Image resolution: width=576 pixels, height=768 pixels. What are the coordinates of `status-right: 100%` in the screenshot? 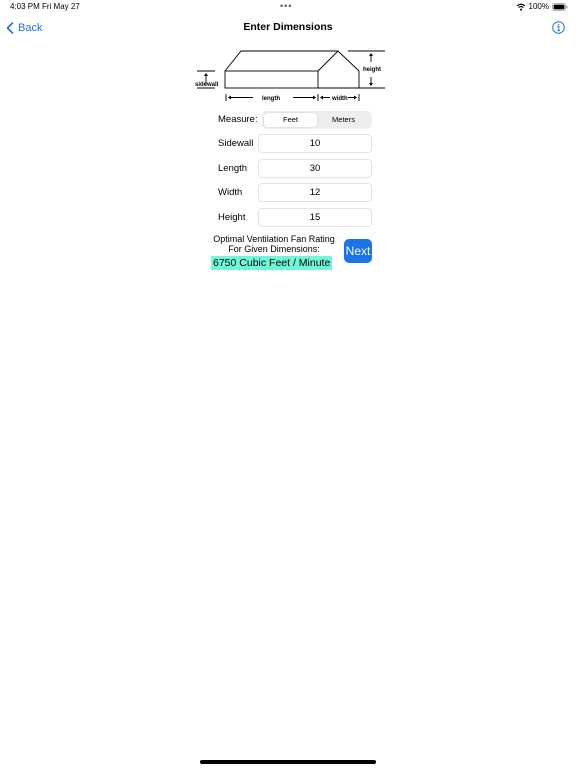 It's located at (542, 7).